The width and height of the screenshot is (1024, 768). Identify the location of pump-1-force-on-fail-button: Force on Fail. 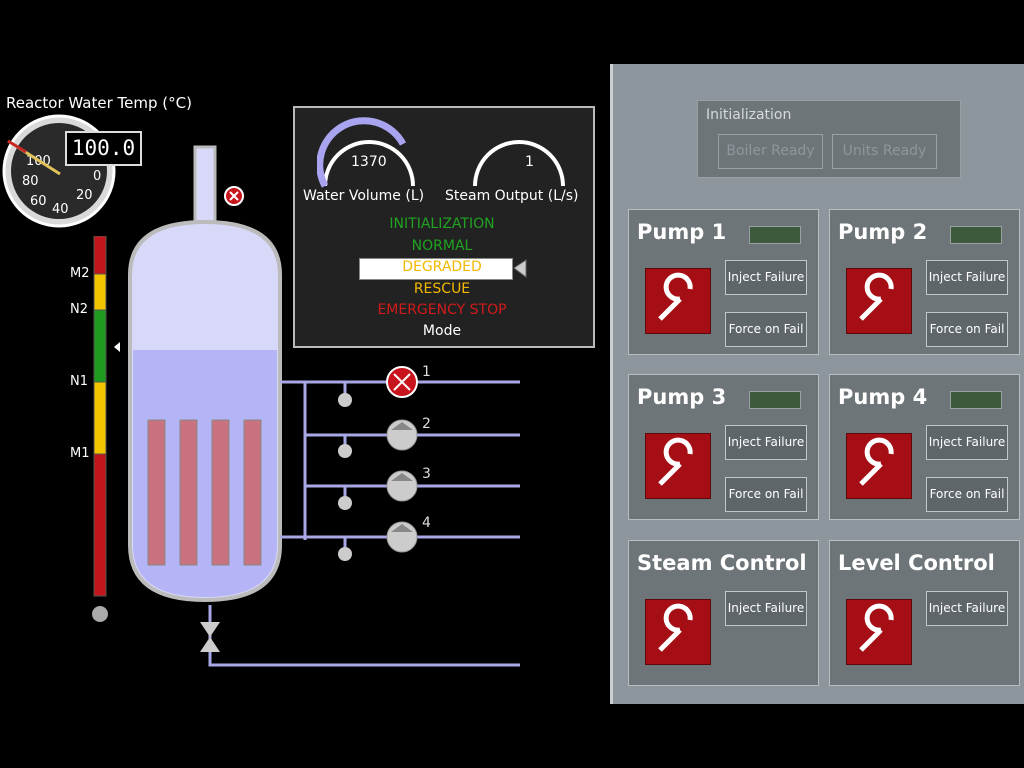
(766, 329).